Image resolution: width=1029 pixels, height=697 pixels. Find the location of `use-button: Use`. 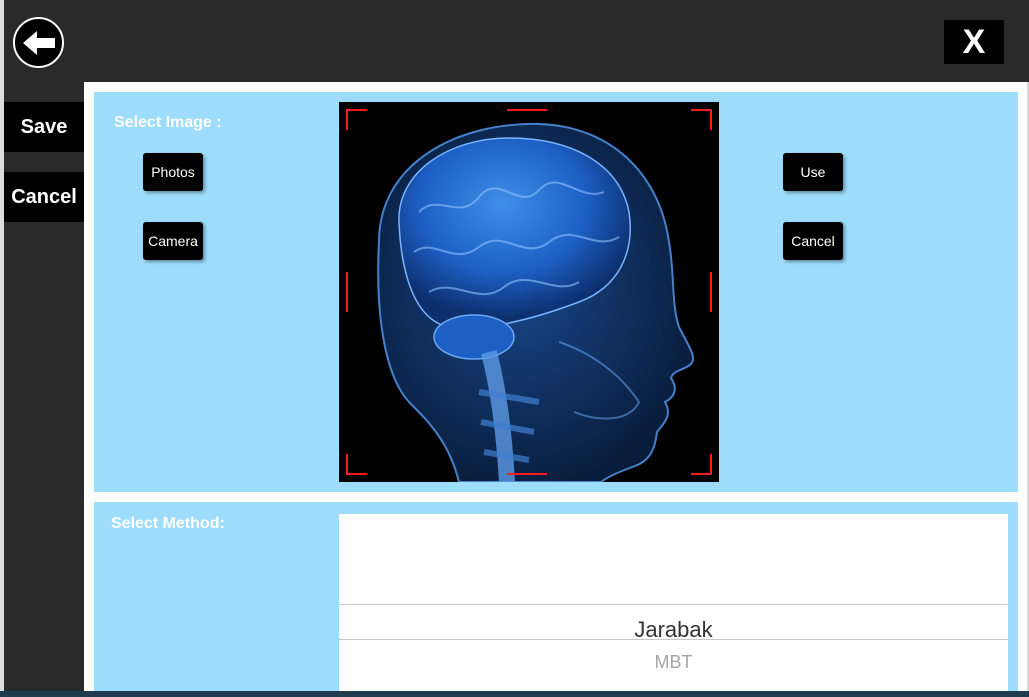

use-button: Use is located at coordinates (813, 172).